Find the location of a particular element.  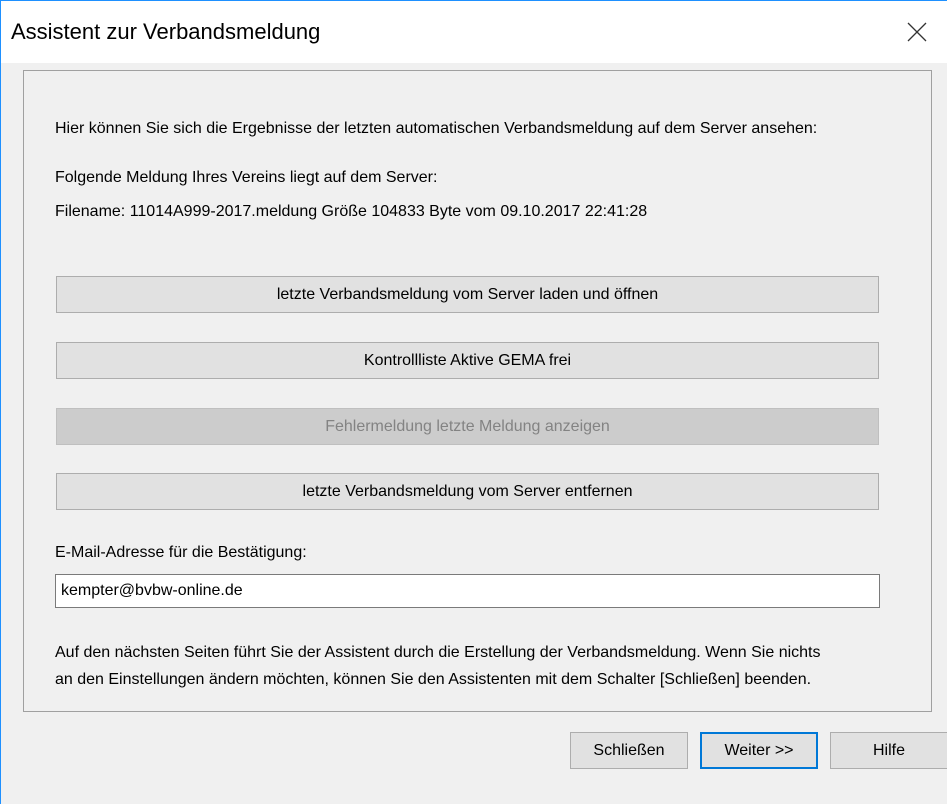

close-button is located at coordinates (917, 32).